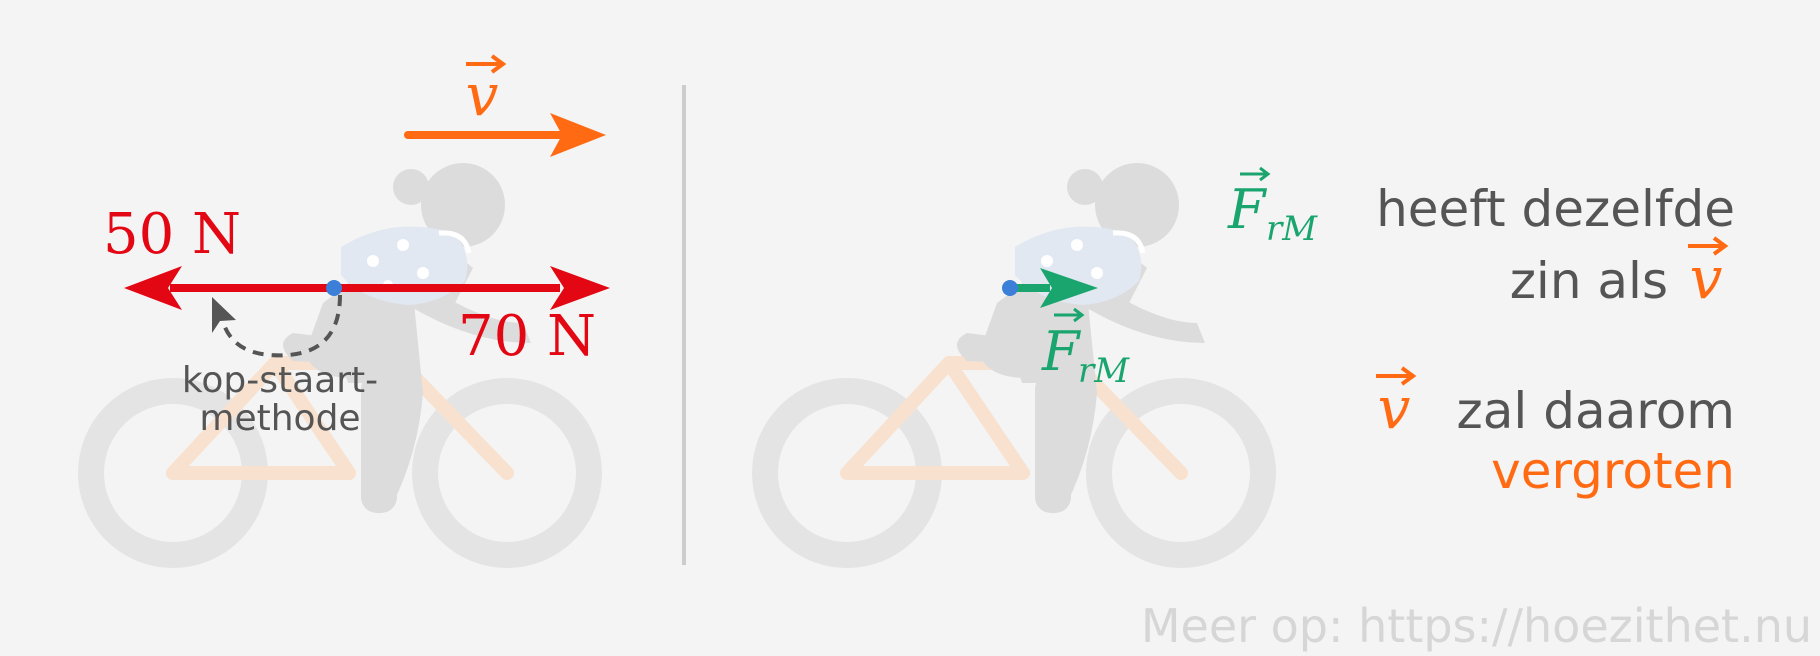 The height and width of the screenshot is (656, 1820). Describe the element at coordinates (1589, 281) in the screenshot. I see `statement1-text-b: zin als` at that location.